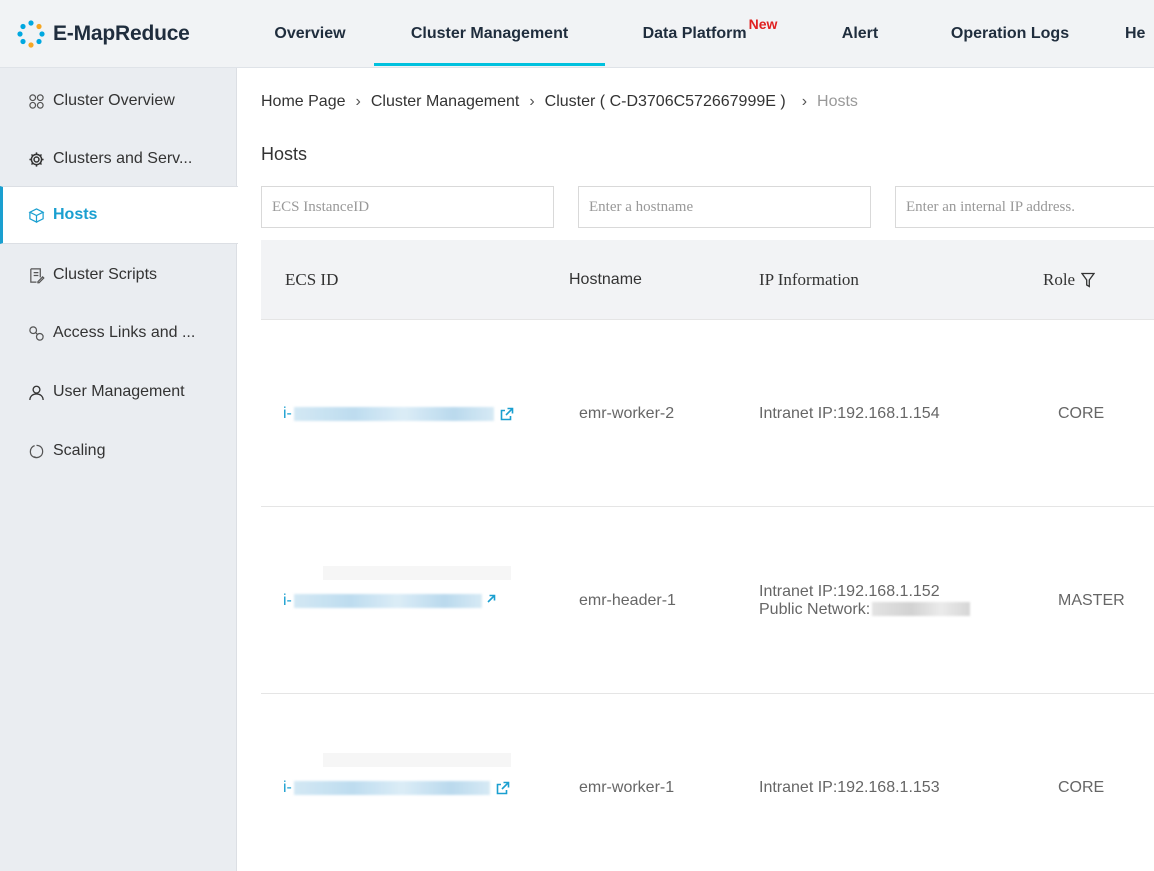 The width and height of the screenshot is (1154, 871). Describe the element at coordinates (665, 101) in the screenshot. I see `breadcrumb-cluster: Cluster ( C-D3706C572667999E )` at that location.